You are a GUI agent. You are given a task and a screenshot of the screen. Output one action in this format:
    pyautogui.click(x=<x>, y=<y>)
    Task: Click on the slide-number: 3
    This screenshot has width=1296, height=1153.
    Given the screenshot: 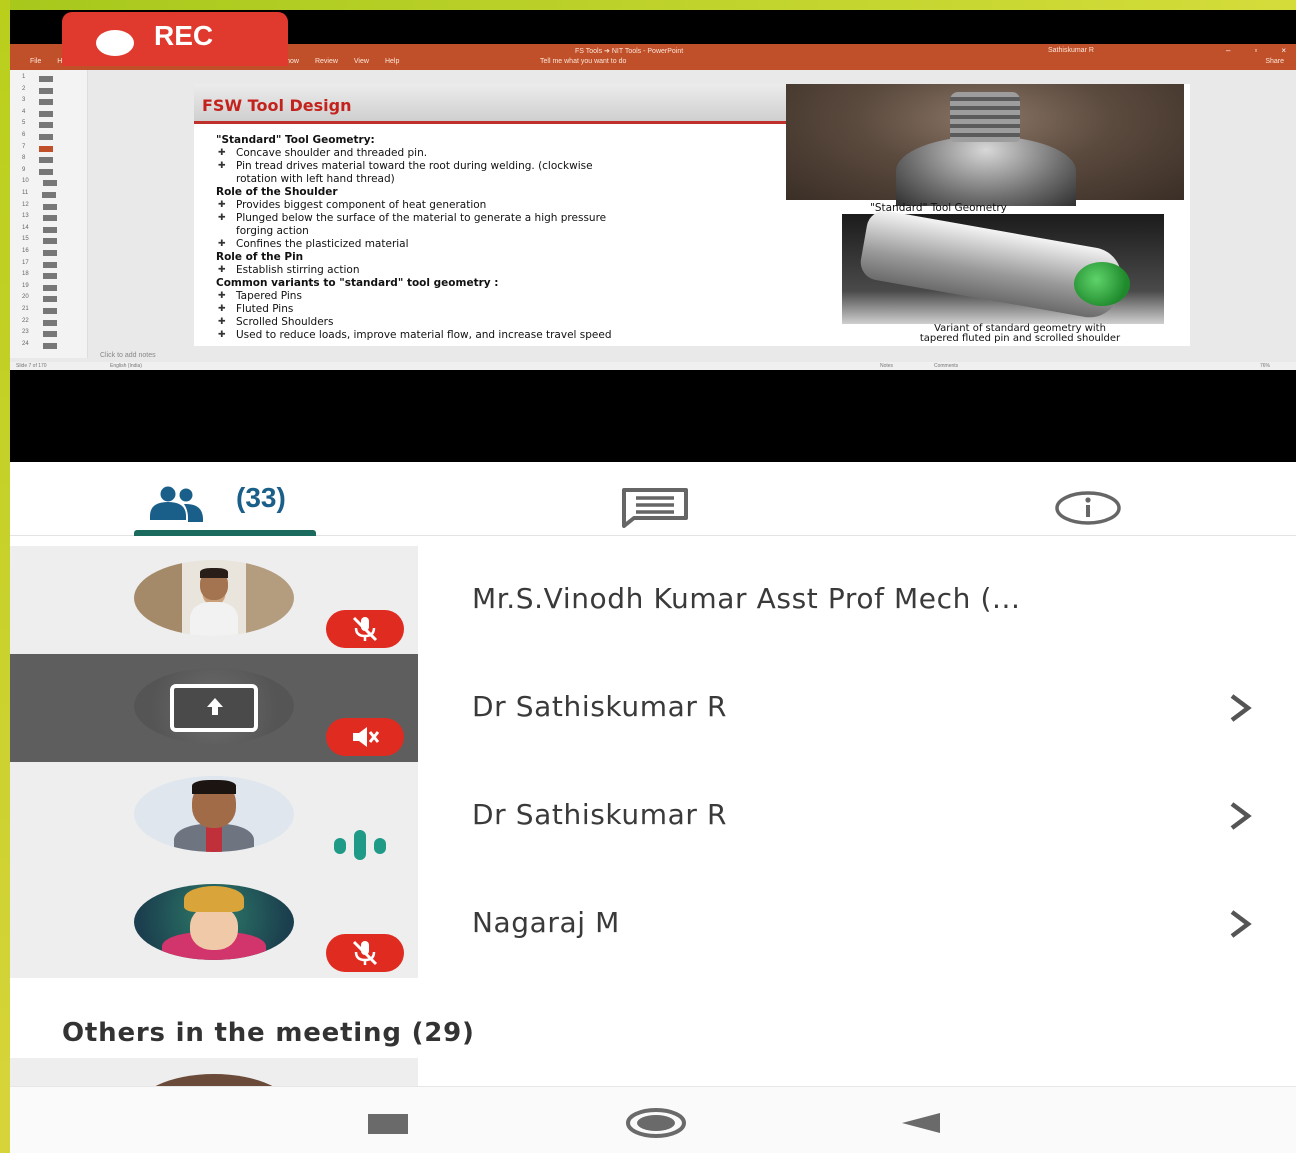 What is the action you would take?
    pyautogui.click(x=24, y=100)
    